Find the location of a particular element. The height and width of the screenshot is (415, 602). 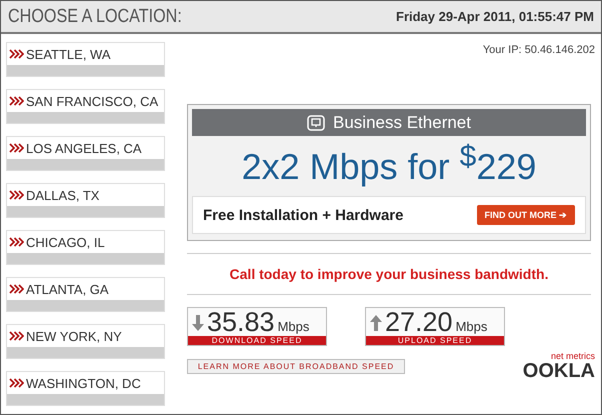

learn-more-button: LEARN MORE ABOUT BROADBAND SPEED is located at coordinates (296, 366).